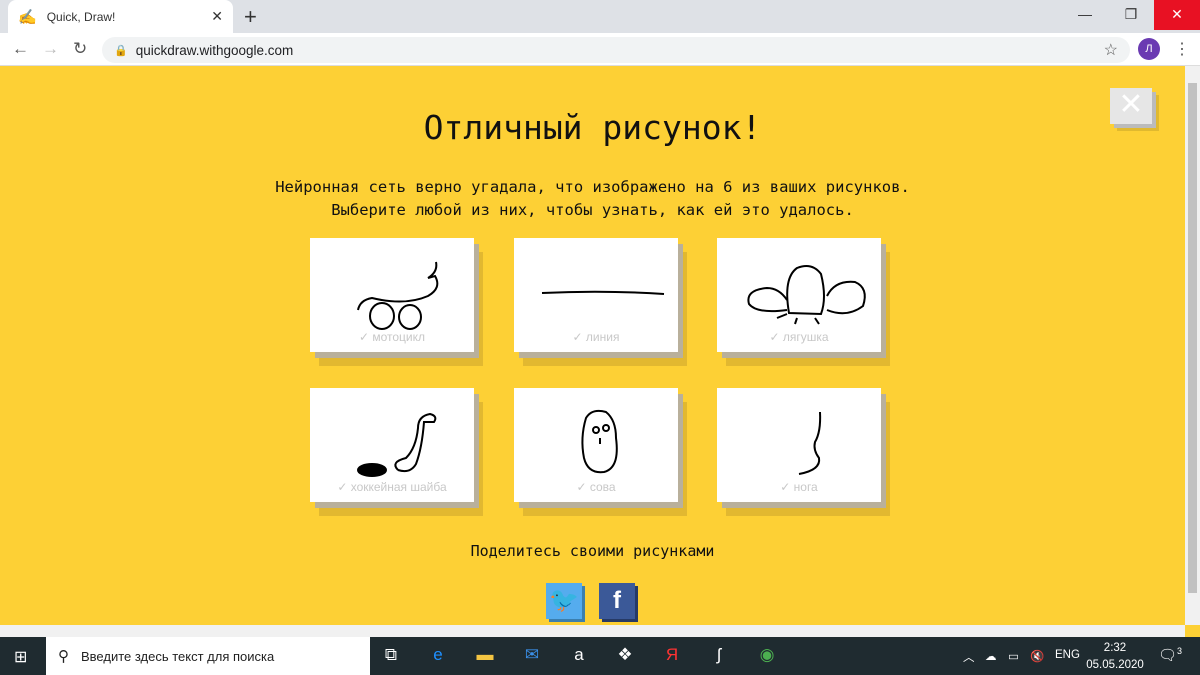 This screenshot has width=1200, height=675. What do you see at coordinates (485, 655) in the screenshot?
I see `file-explorer-icon: ▬` at bounding box center [485, 655].